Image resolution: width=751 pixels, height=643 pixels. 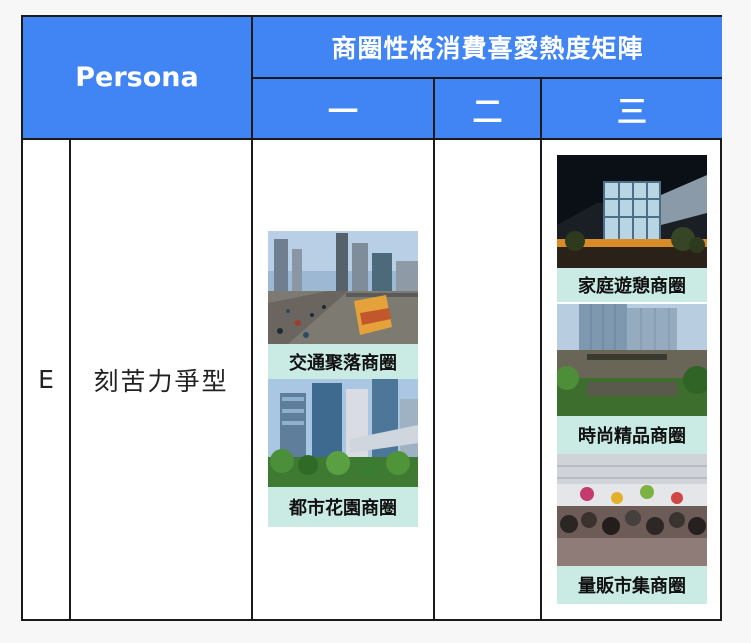 What do you see at coordinates (137, 77) in the screenshot?
I see `persona-header: Persona` at bounding box center [137, 77].